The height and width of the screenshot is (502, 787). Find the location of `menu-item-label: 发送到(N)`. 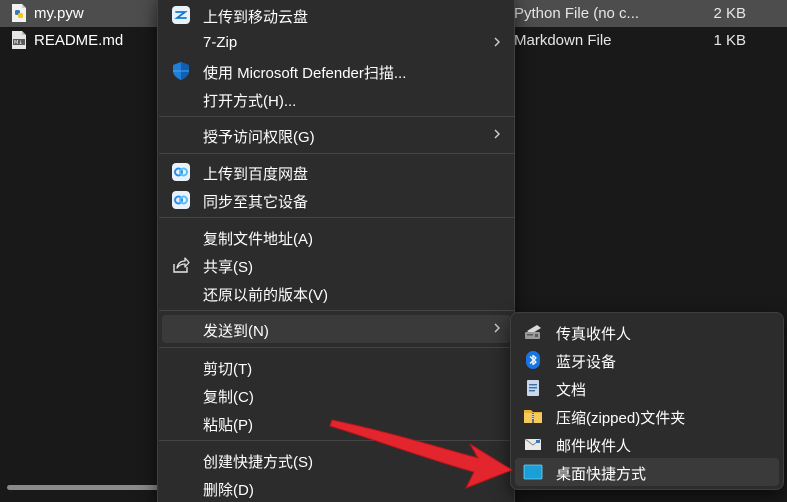

menu-item-label: 发送到(N) is located at coordinates (236, 331).